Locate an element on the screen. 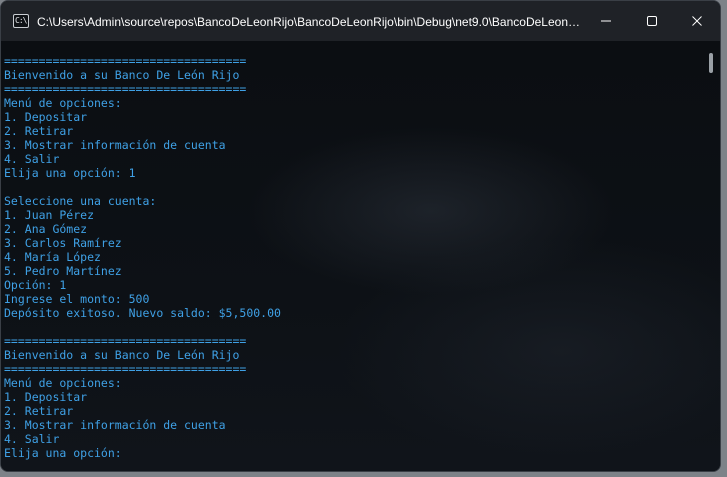  console-app-icon: C:\ is located at coordinates (21, 21).